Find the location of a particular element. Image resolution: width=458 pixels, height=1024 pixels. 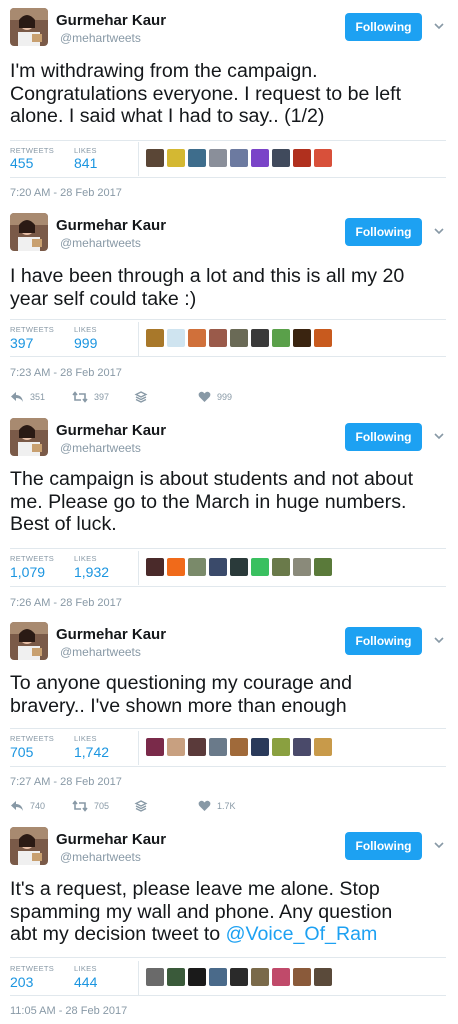

retweet-count: 455 is located at coordinates (21, 163).